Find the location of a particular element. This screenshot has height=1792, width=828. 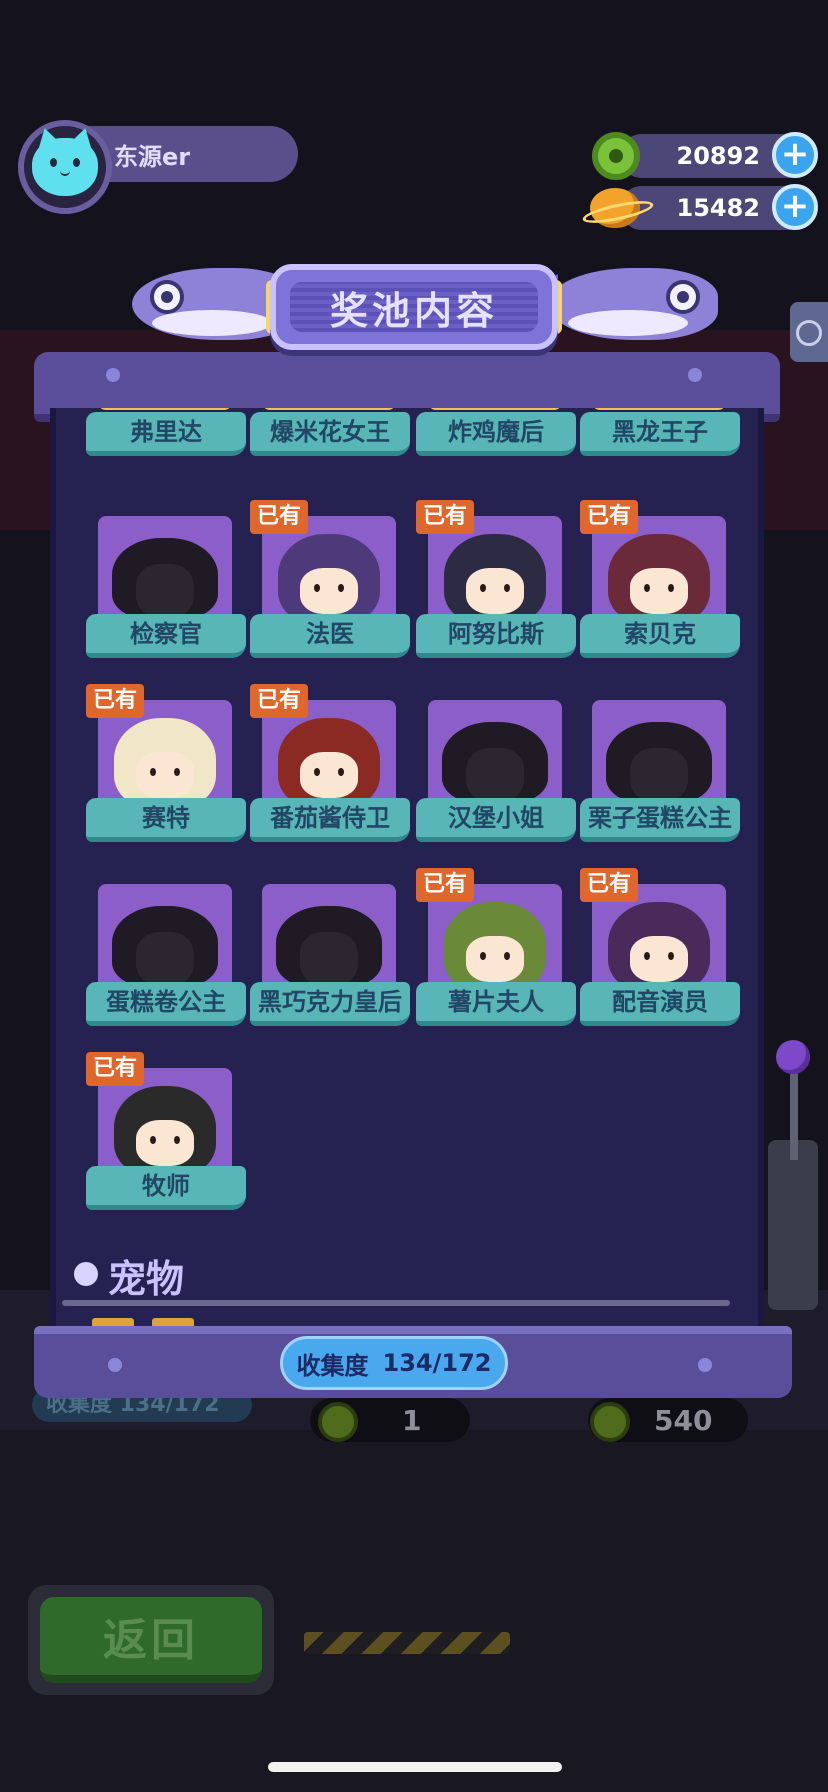

section-title-pets: 宠物 is located at coordinates (146, 1279).